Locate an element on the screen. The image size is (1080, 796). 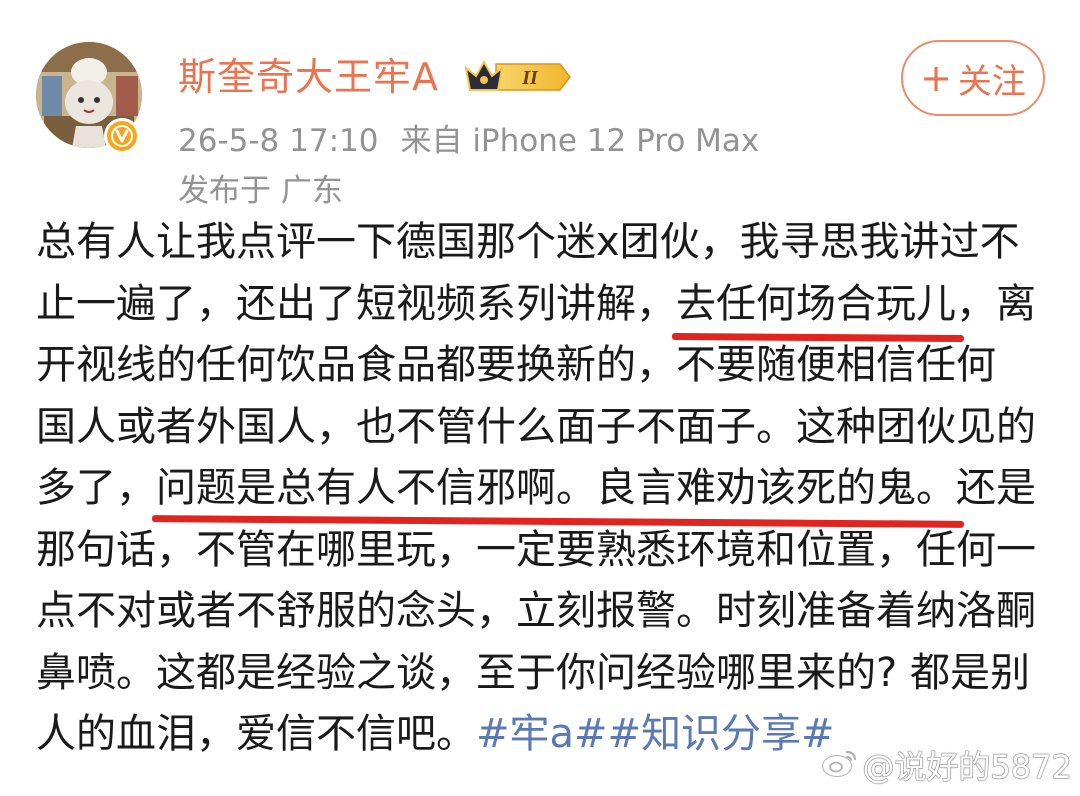
content-line: 多了，问题是总有人不信邪啊。良言难劝该死的鬼。还是 is located at coordinates (541, 489).